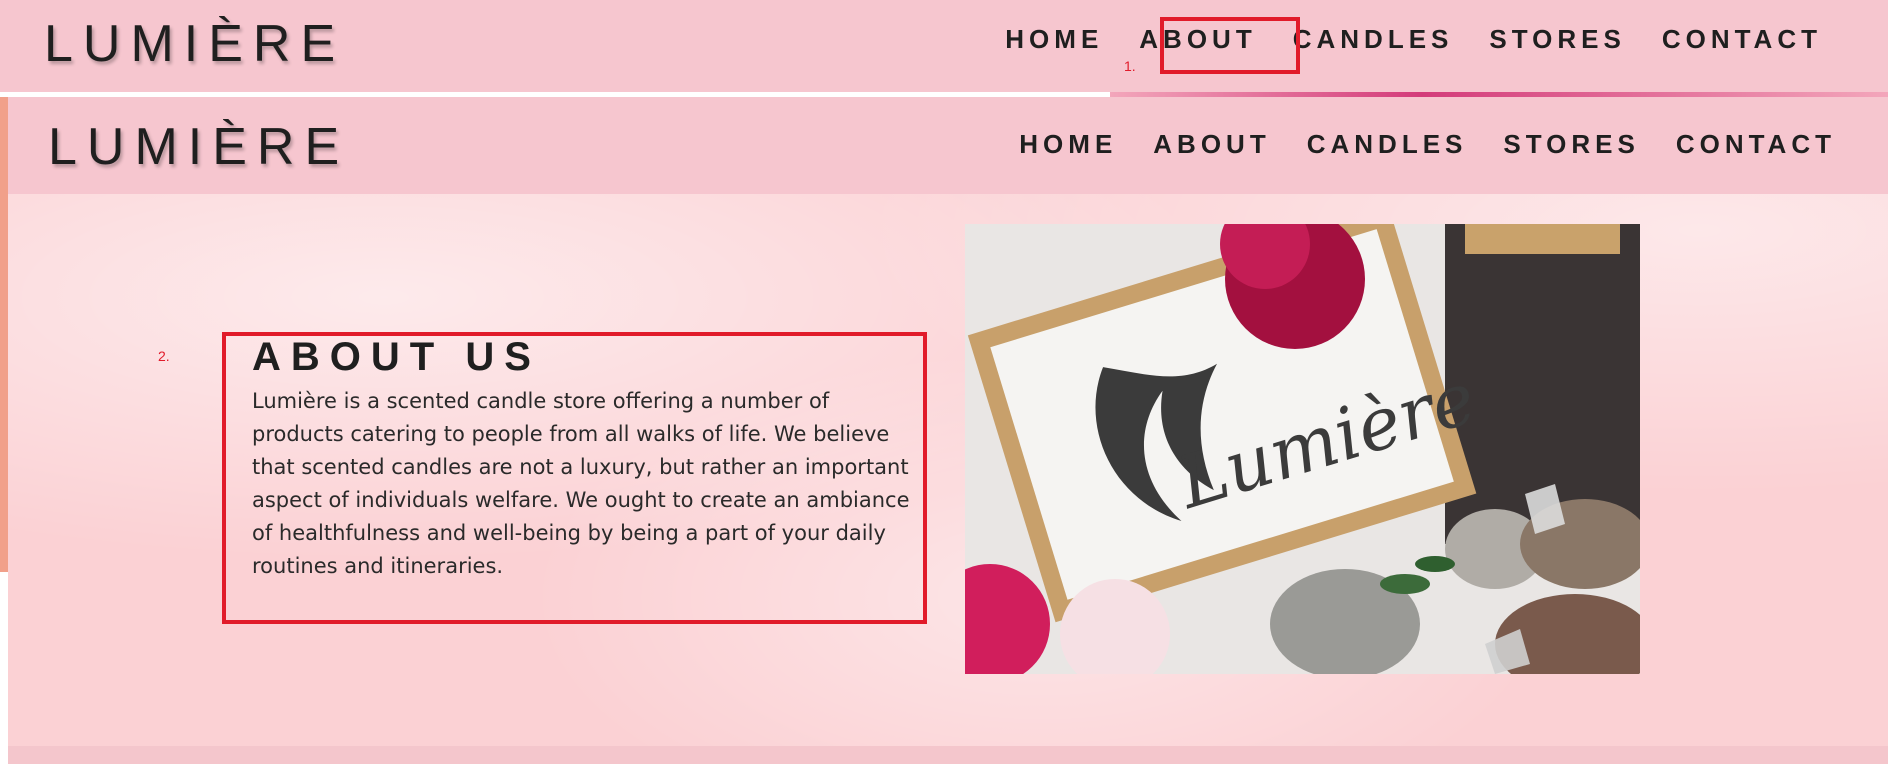 The height and width of the screenshot is (764, 1888). What do you see at coordinates (1373, 39) in the screenshot?
I see `nav-link-candles: CANDLES` at bounding box center [1373, 39].